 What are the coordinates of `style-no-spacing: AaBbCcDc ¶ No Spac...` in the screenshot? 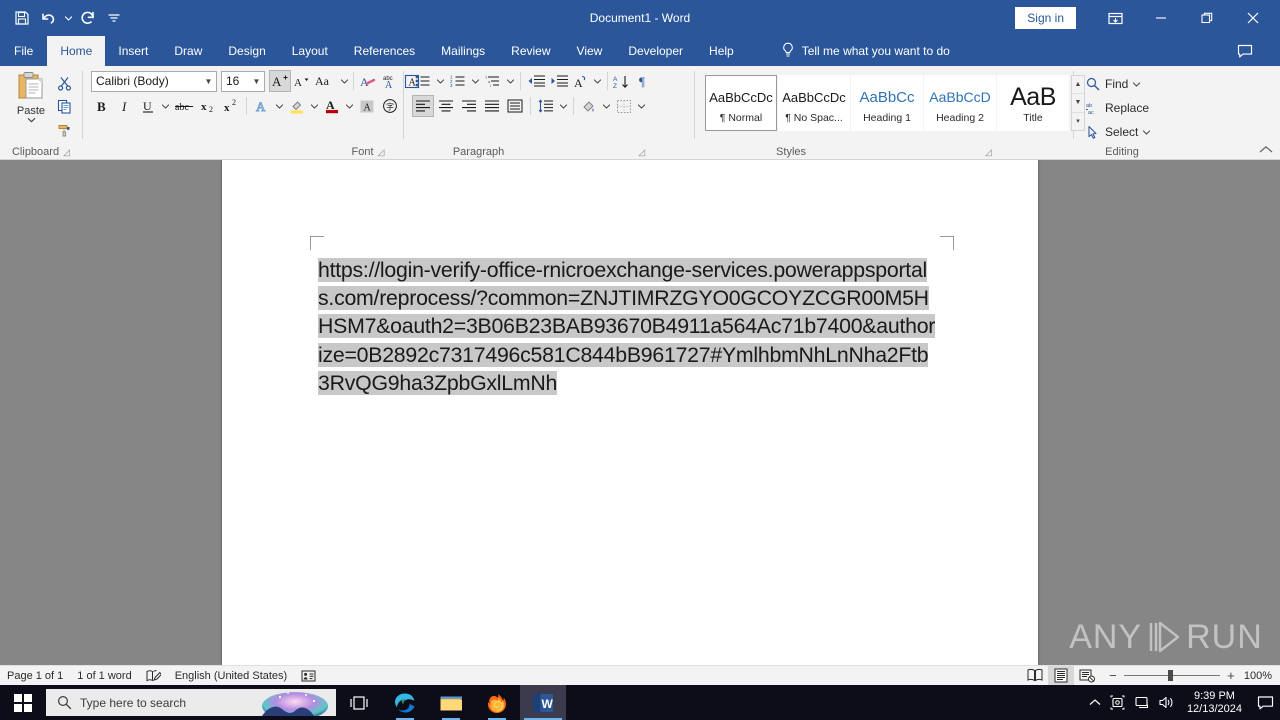 It's located at (814, 103).